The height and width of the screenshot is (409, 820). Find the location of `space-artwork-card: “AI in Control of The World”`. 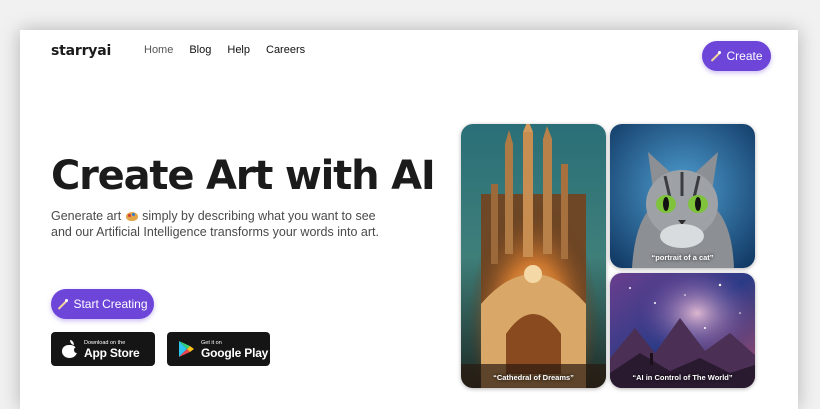

space-artwork-card: “AI in Control of The World” is located at coordinates (682, 330).